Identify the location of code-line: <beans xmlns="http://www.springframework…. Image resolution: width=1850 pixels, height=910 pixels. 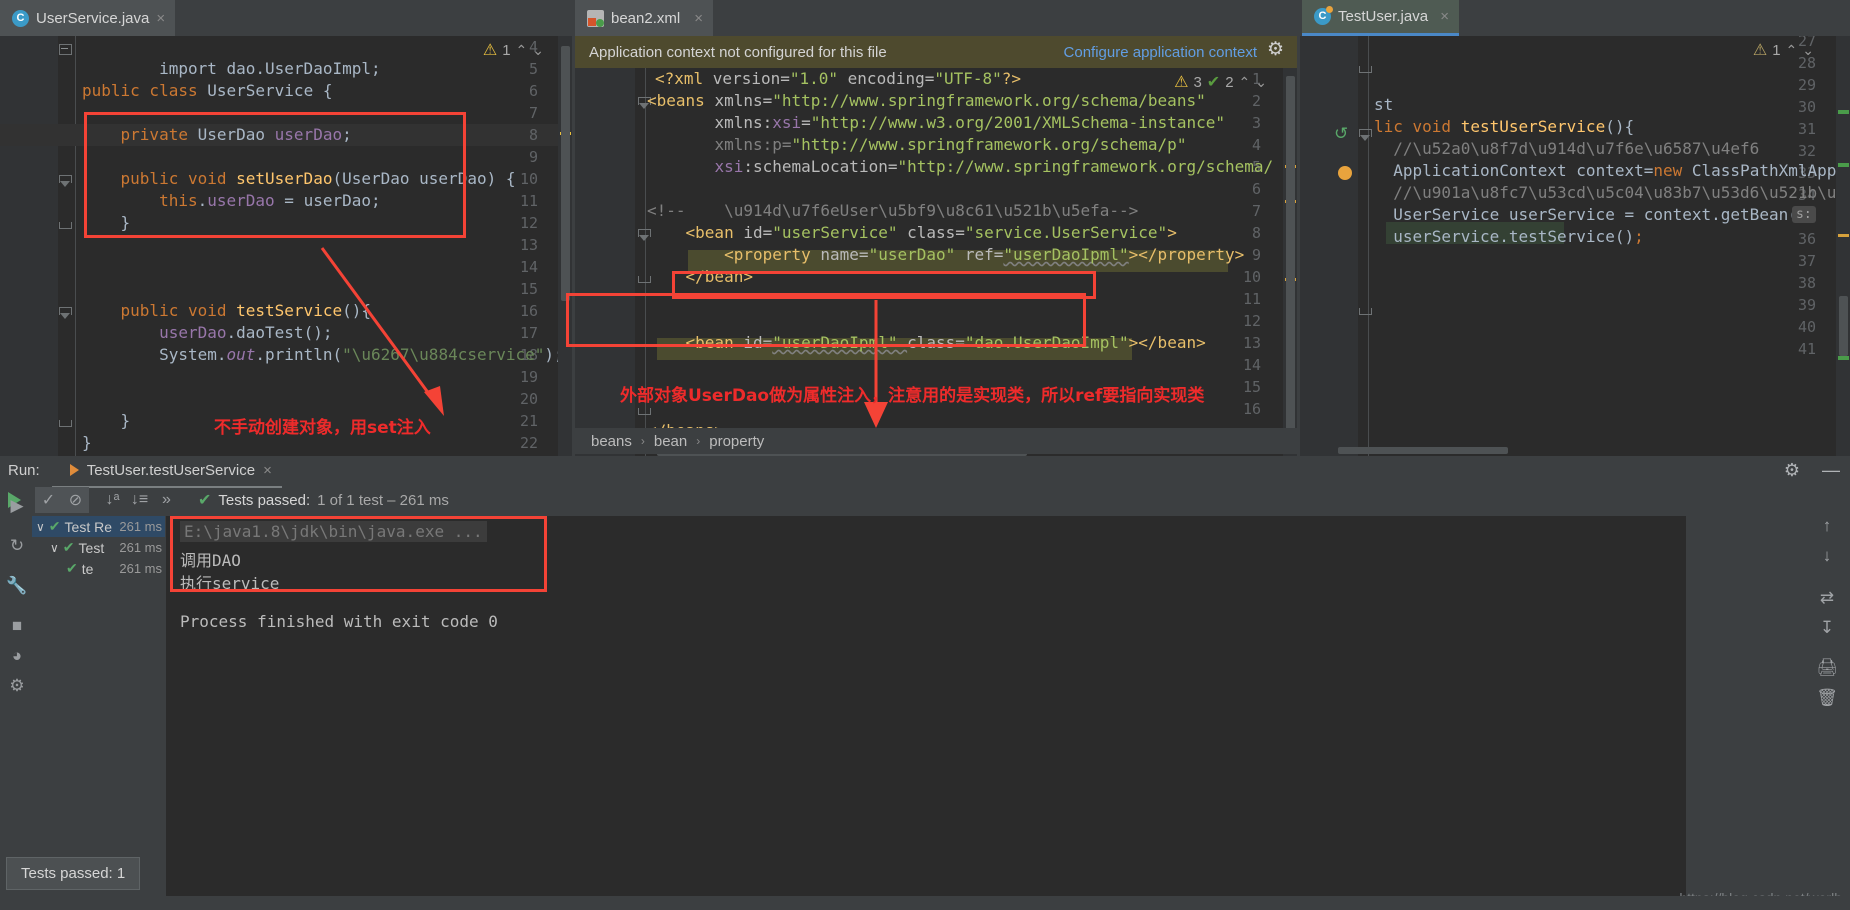
(926, 100).